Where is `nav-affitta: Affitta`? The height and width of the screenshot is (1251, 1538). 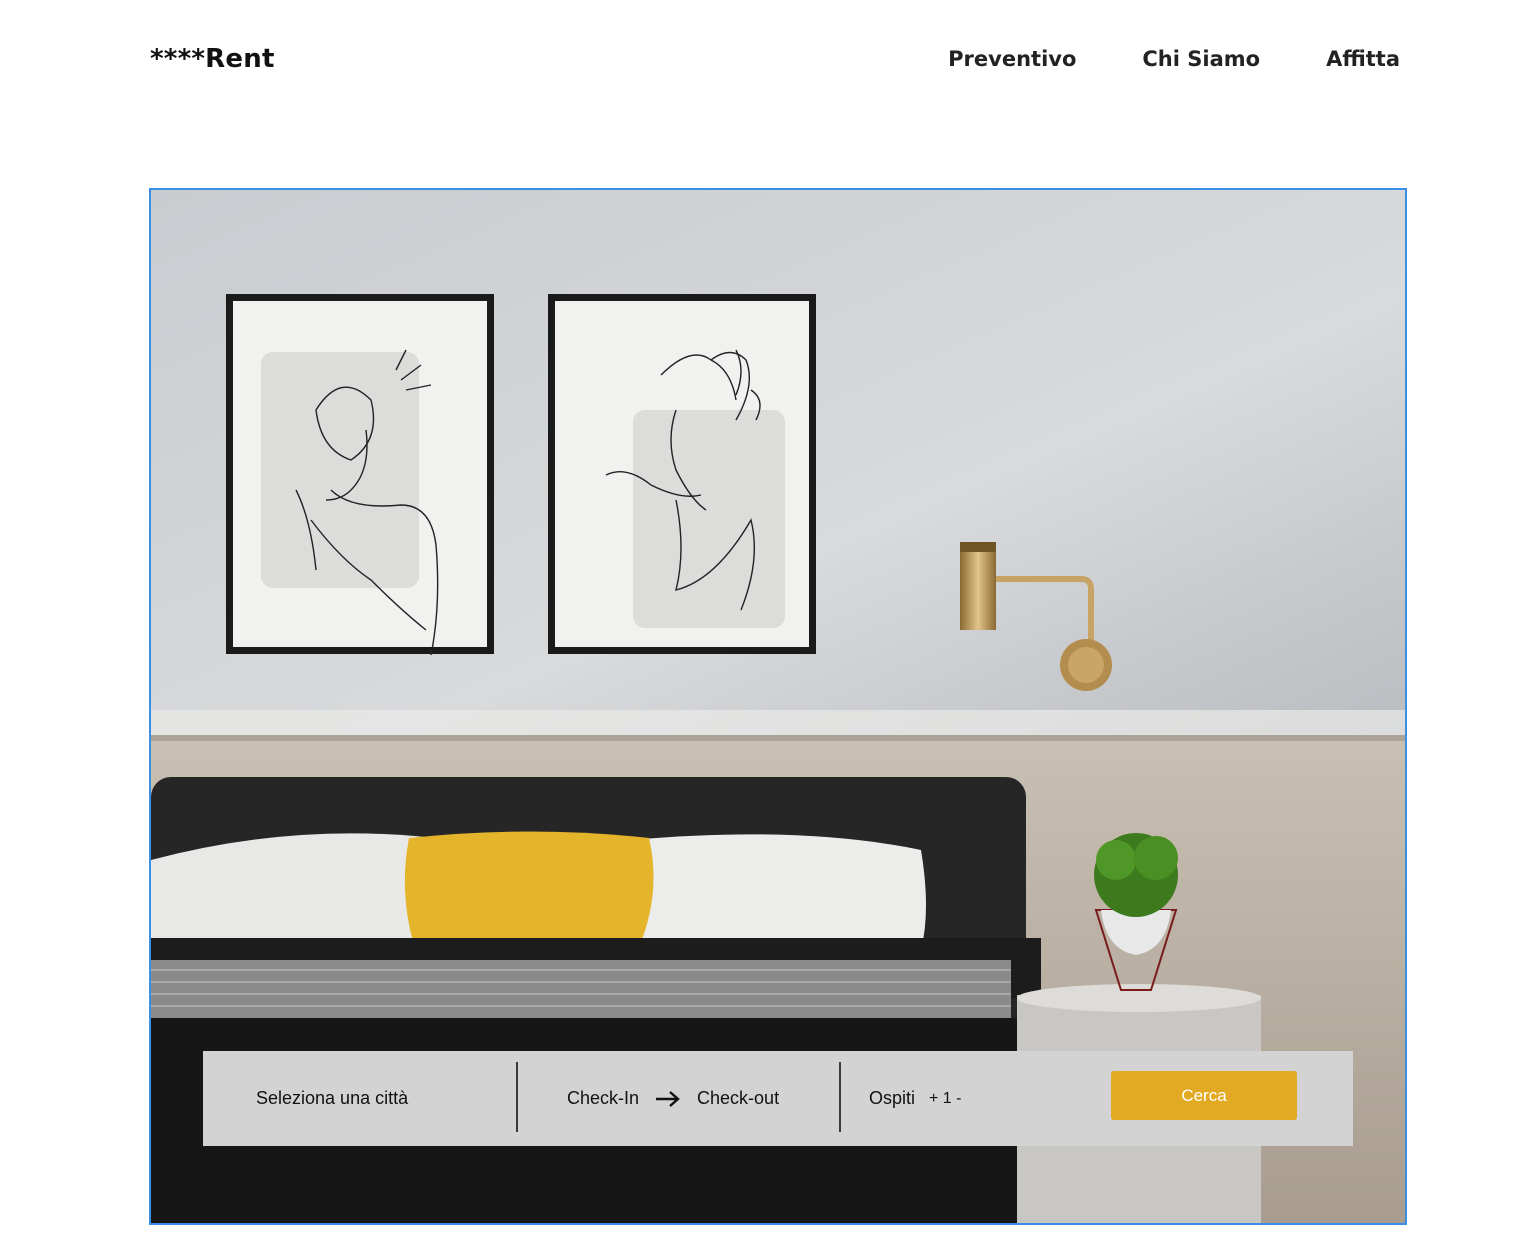 nav-affitta: Affitta is located at coordinates (1363, 59).